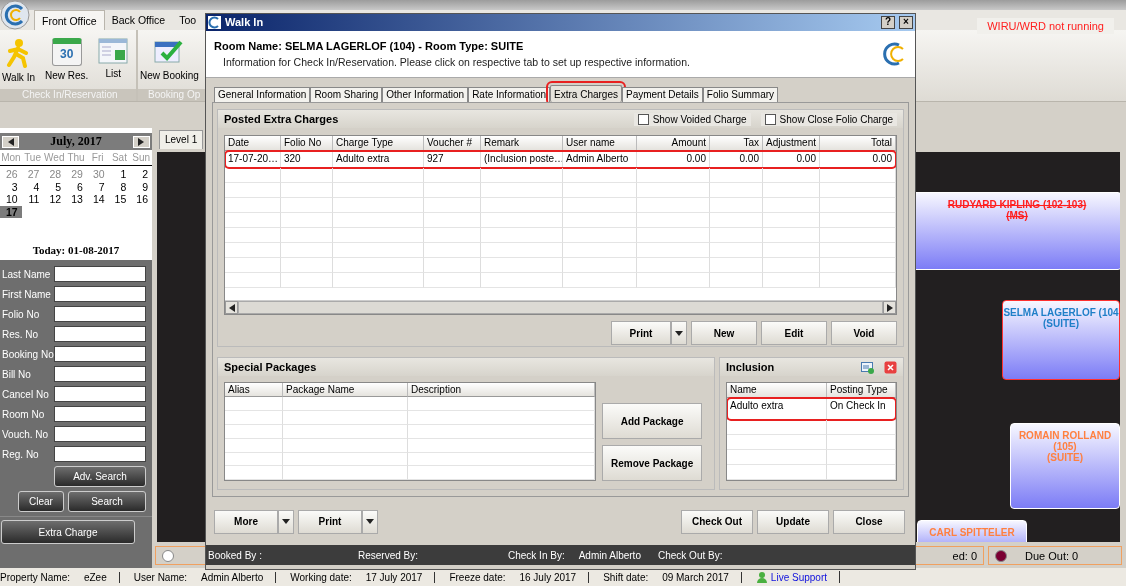  Describe the element at coordinates (141, 199) in the screenshot. I see `calendar-day: 16` at that location.